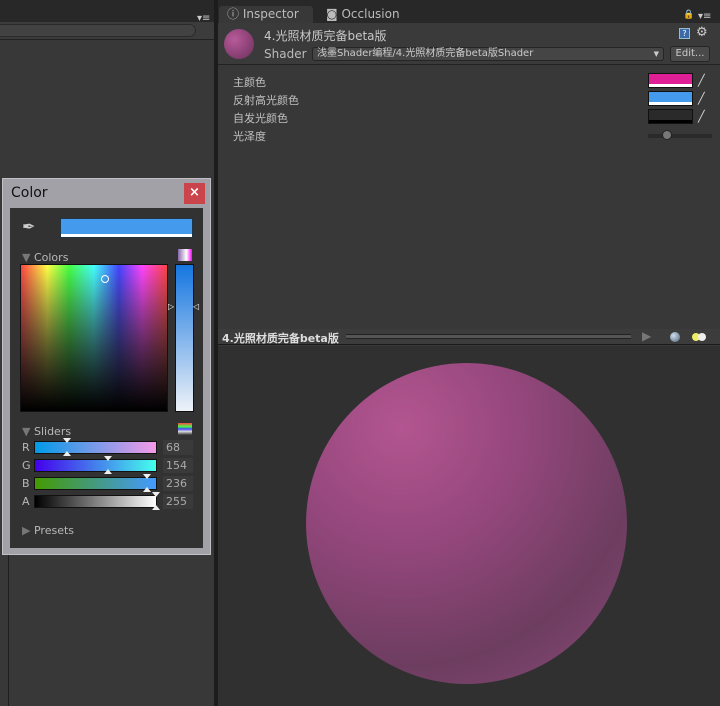 This screenshot has height=706, width=720. Describe the element at coordinates (95, 483) in the screenshot. I see `blue-slider` at that location.